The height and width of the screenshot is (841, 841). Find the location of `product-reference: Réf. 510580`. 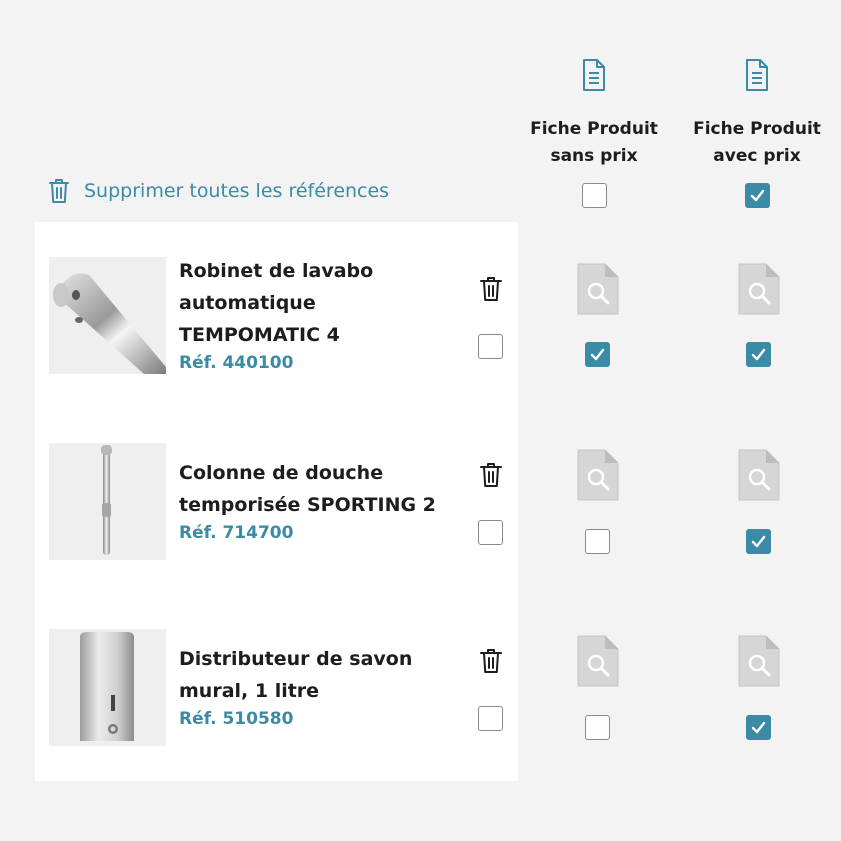

product-reference: Réf. 510580 is located at coordinates (236, 719).